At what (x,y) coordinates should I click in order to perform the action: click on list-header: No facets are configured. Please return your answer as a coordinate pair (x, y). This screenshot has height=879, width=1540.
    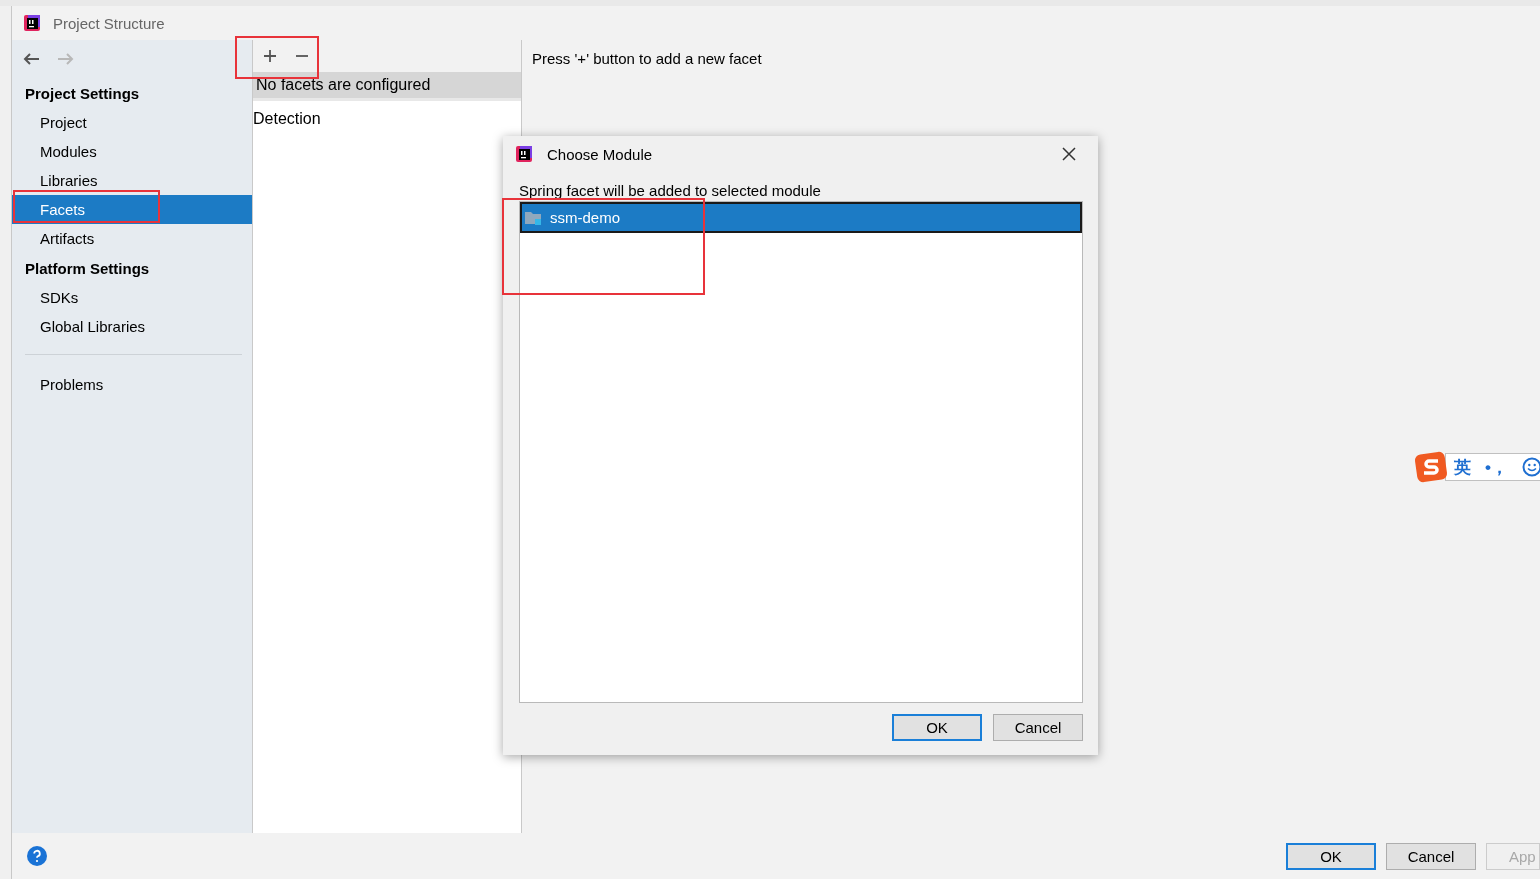
    Looking at the image, I should click on (387, 86).